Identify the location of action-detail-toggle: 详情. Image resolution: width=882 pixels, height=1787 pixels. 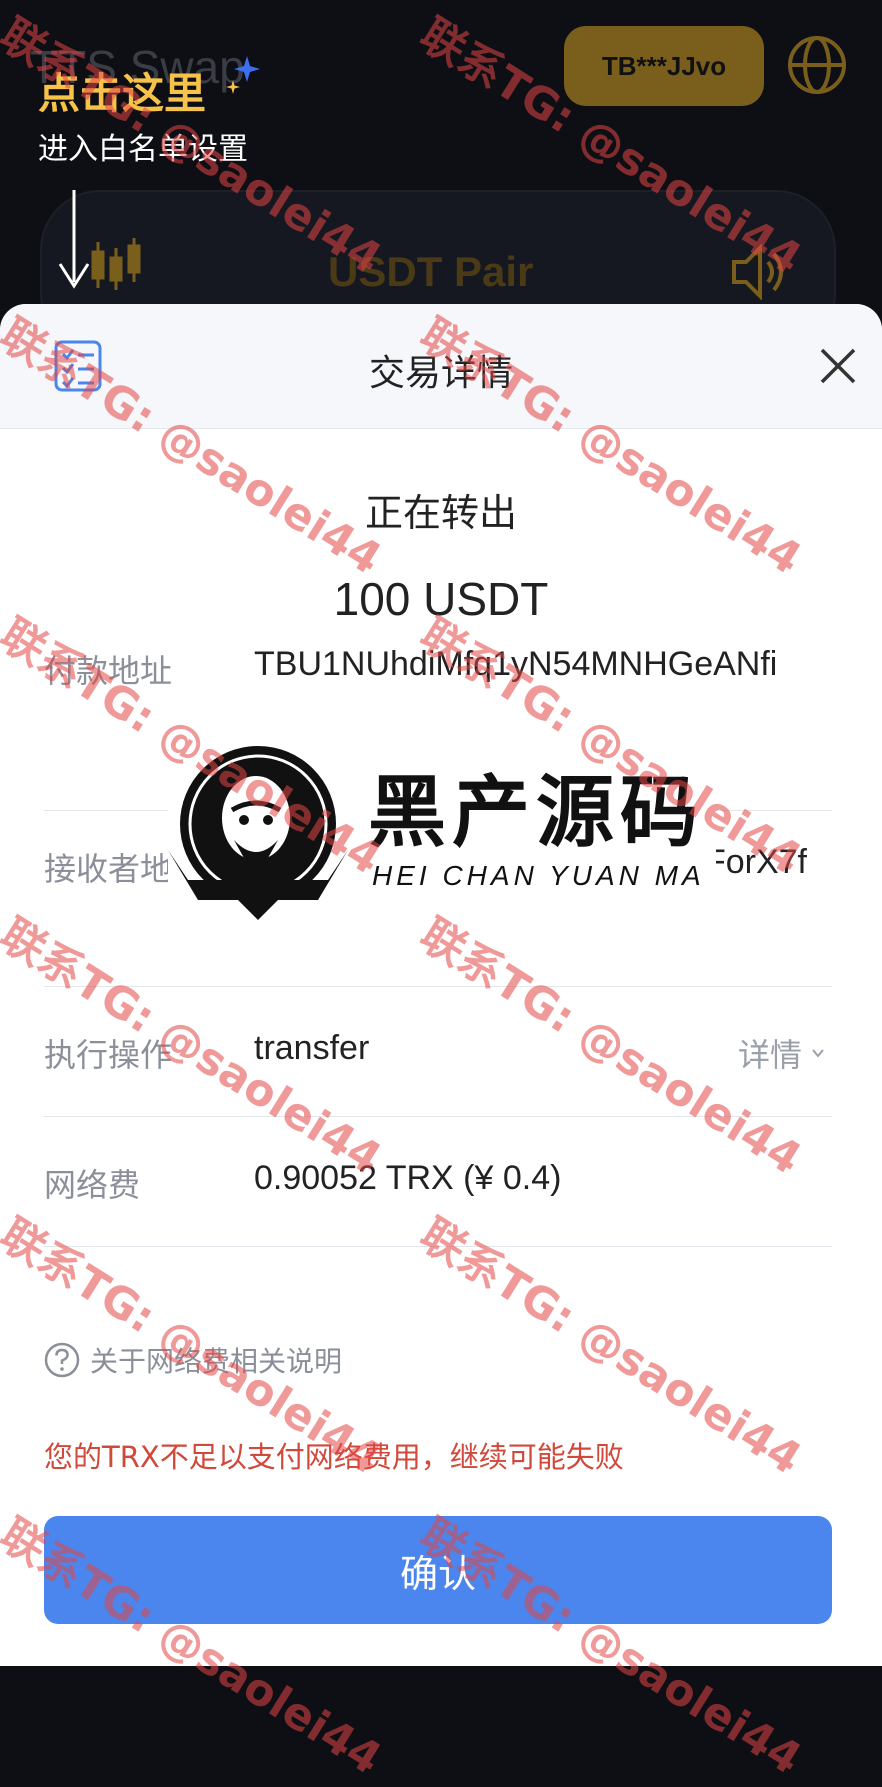
(782, 1053).